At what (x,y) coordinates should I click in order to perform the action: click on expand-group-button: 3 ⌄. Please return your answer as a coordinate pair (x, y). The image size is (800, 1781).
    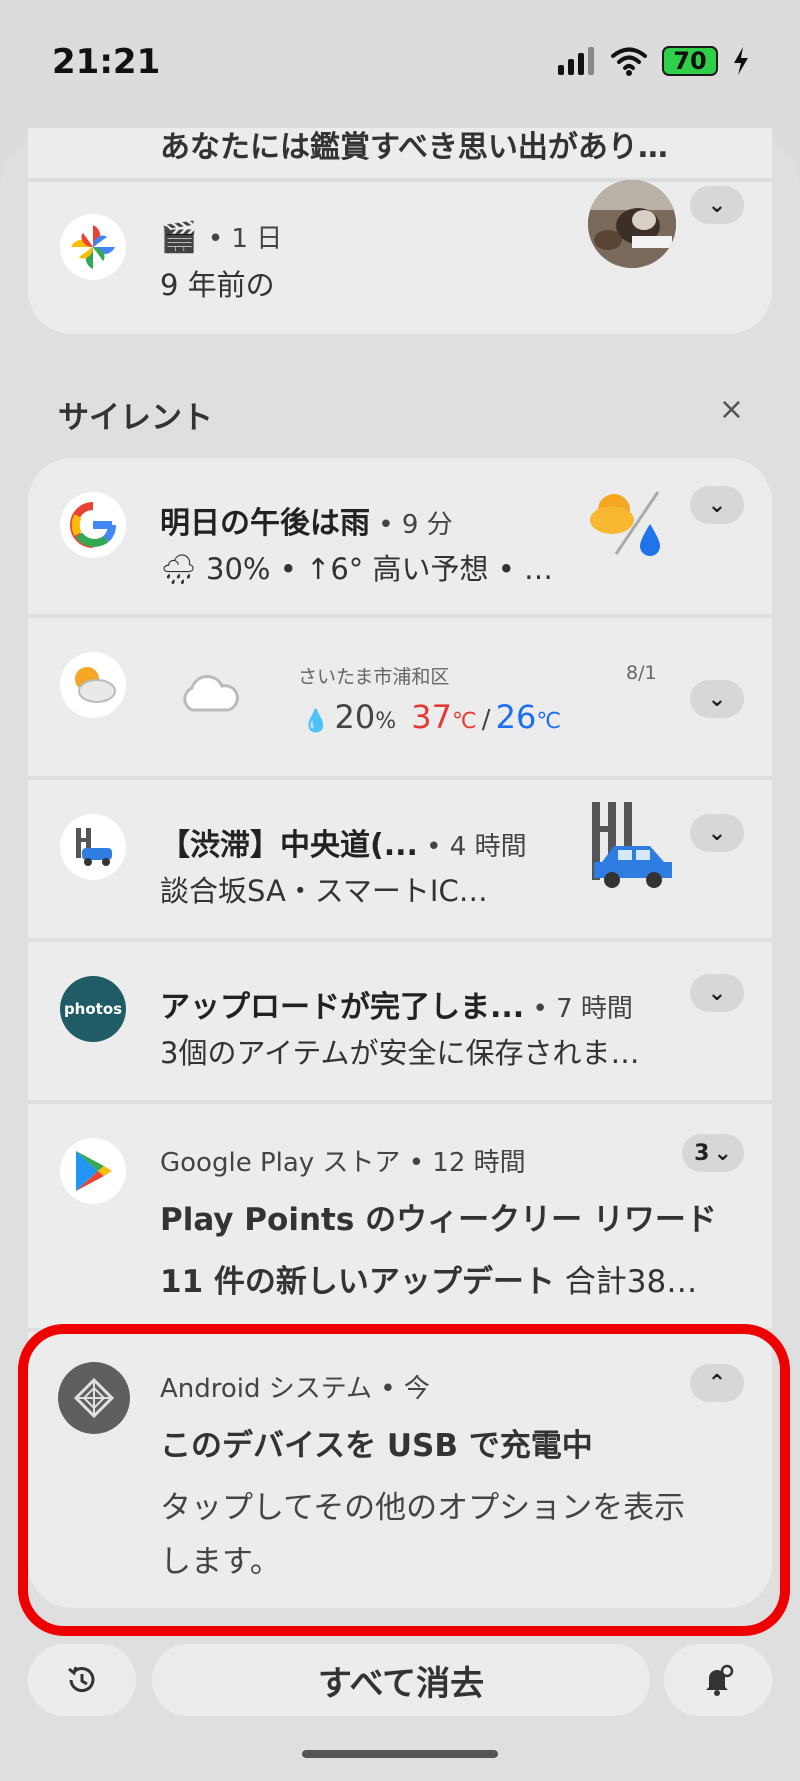
    Looking at the image, I should click on (713, 1153).